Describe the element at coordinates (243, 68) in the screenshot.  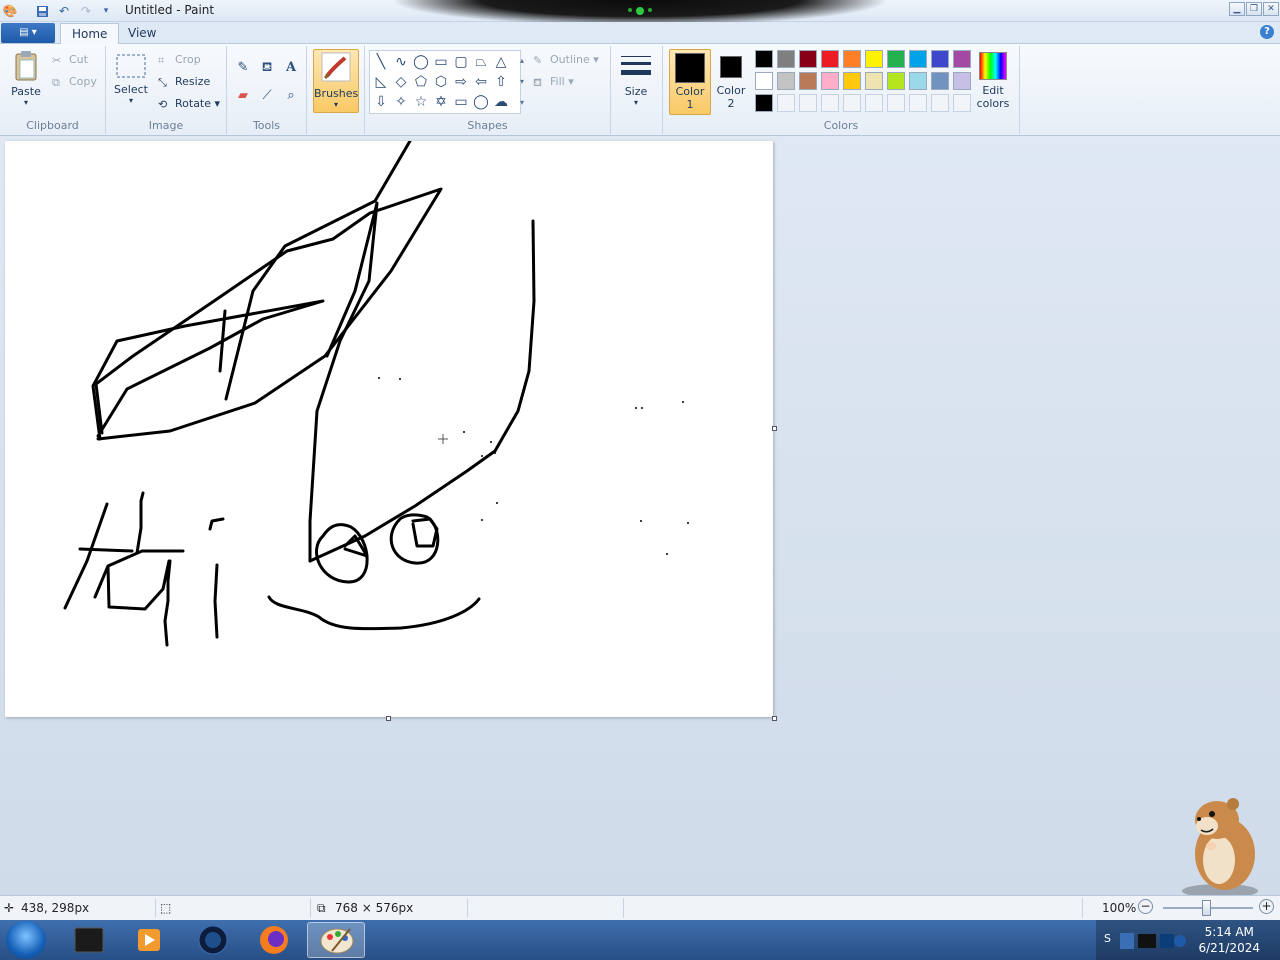
I see `pencil-icon: ✎` at that location.